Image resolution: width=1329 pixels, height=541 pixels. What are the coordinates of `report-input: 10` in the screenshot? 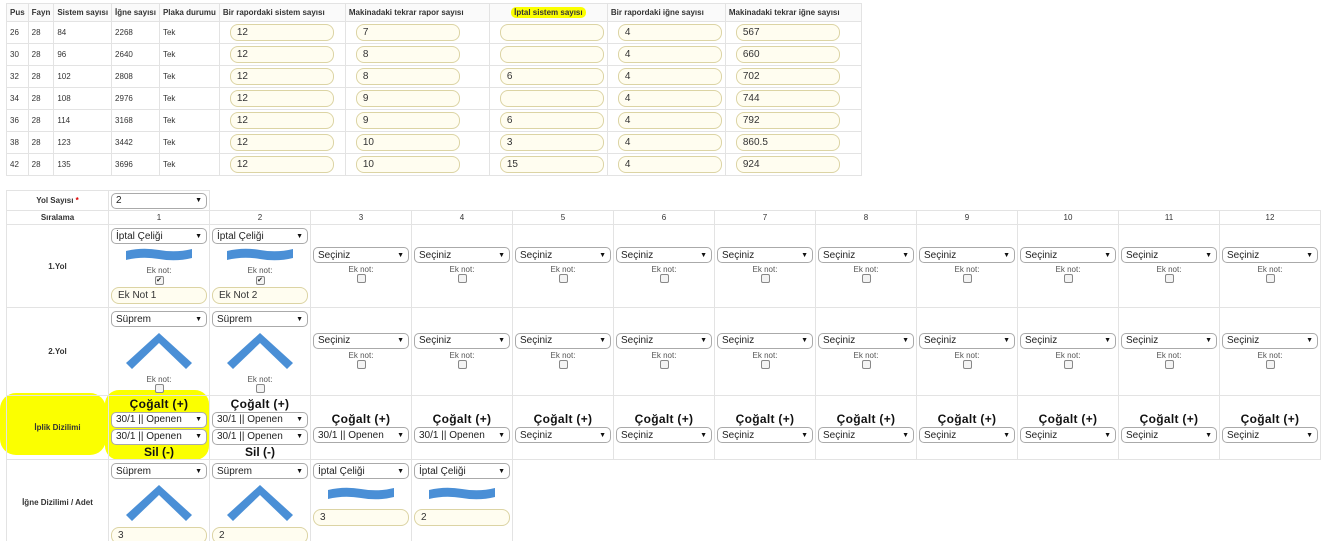 It's located at (407, 142).